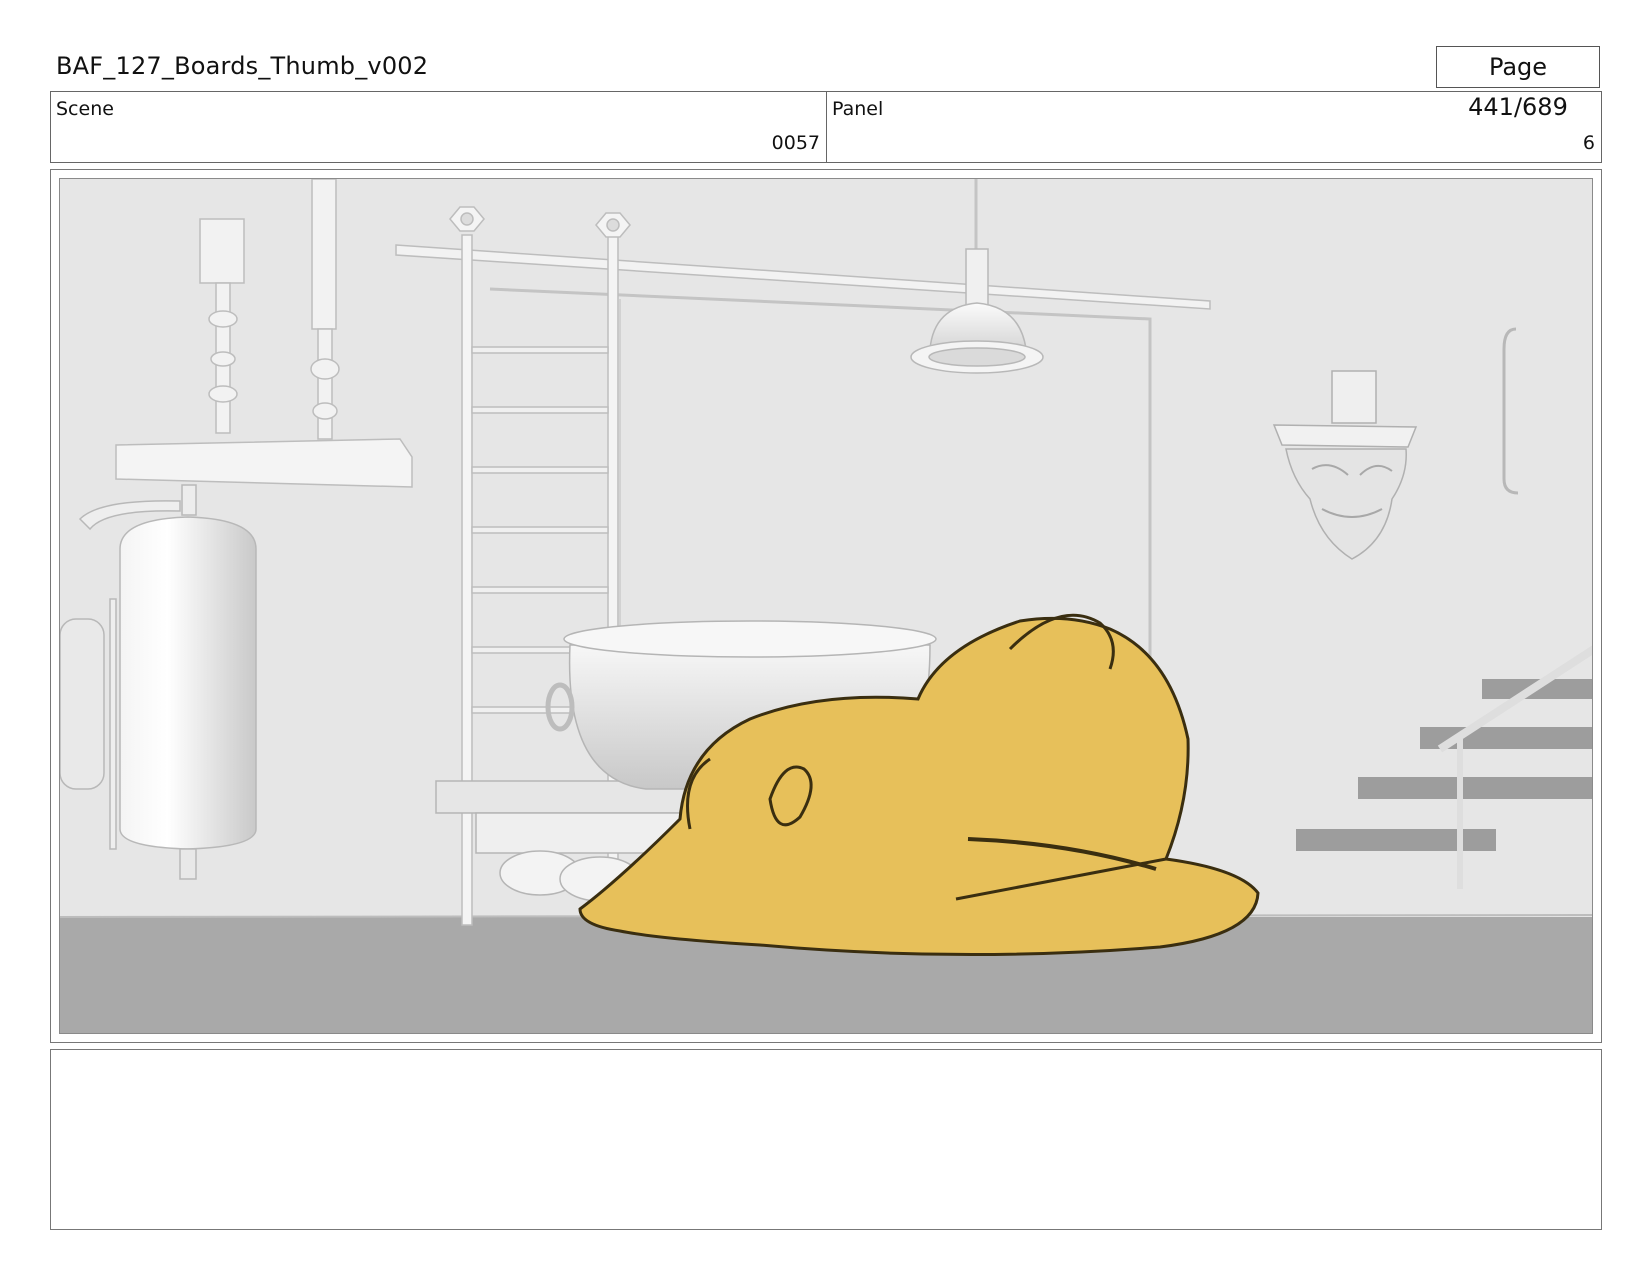 The width and height of the screenshot is (1650, 1275). What do you see at coordinates (242, 66) in the screenshot?
I see `document-title: BAF_127_Boards_Thumb_v002` at bounding box center [242, 66].